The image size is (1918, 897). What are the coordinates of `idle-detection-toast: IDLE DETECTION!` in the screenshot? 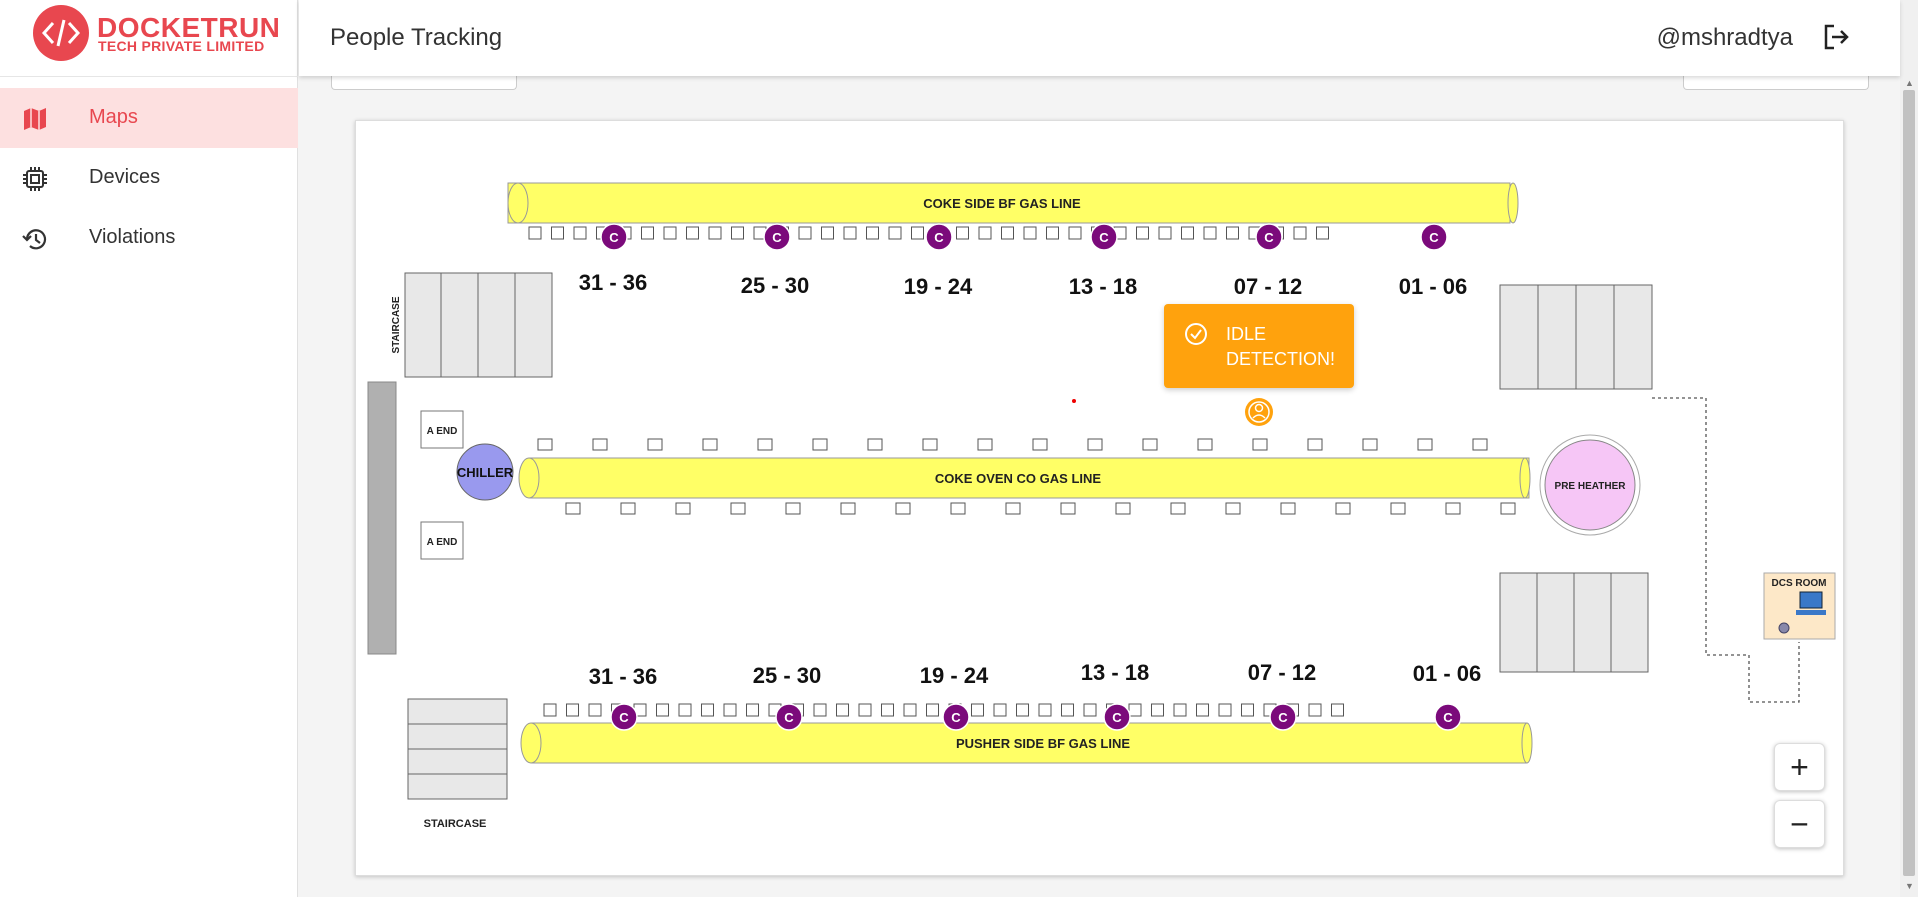 It's located at (1259, 346).